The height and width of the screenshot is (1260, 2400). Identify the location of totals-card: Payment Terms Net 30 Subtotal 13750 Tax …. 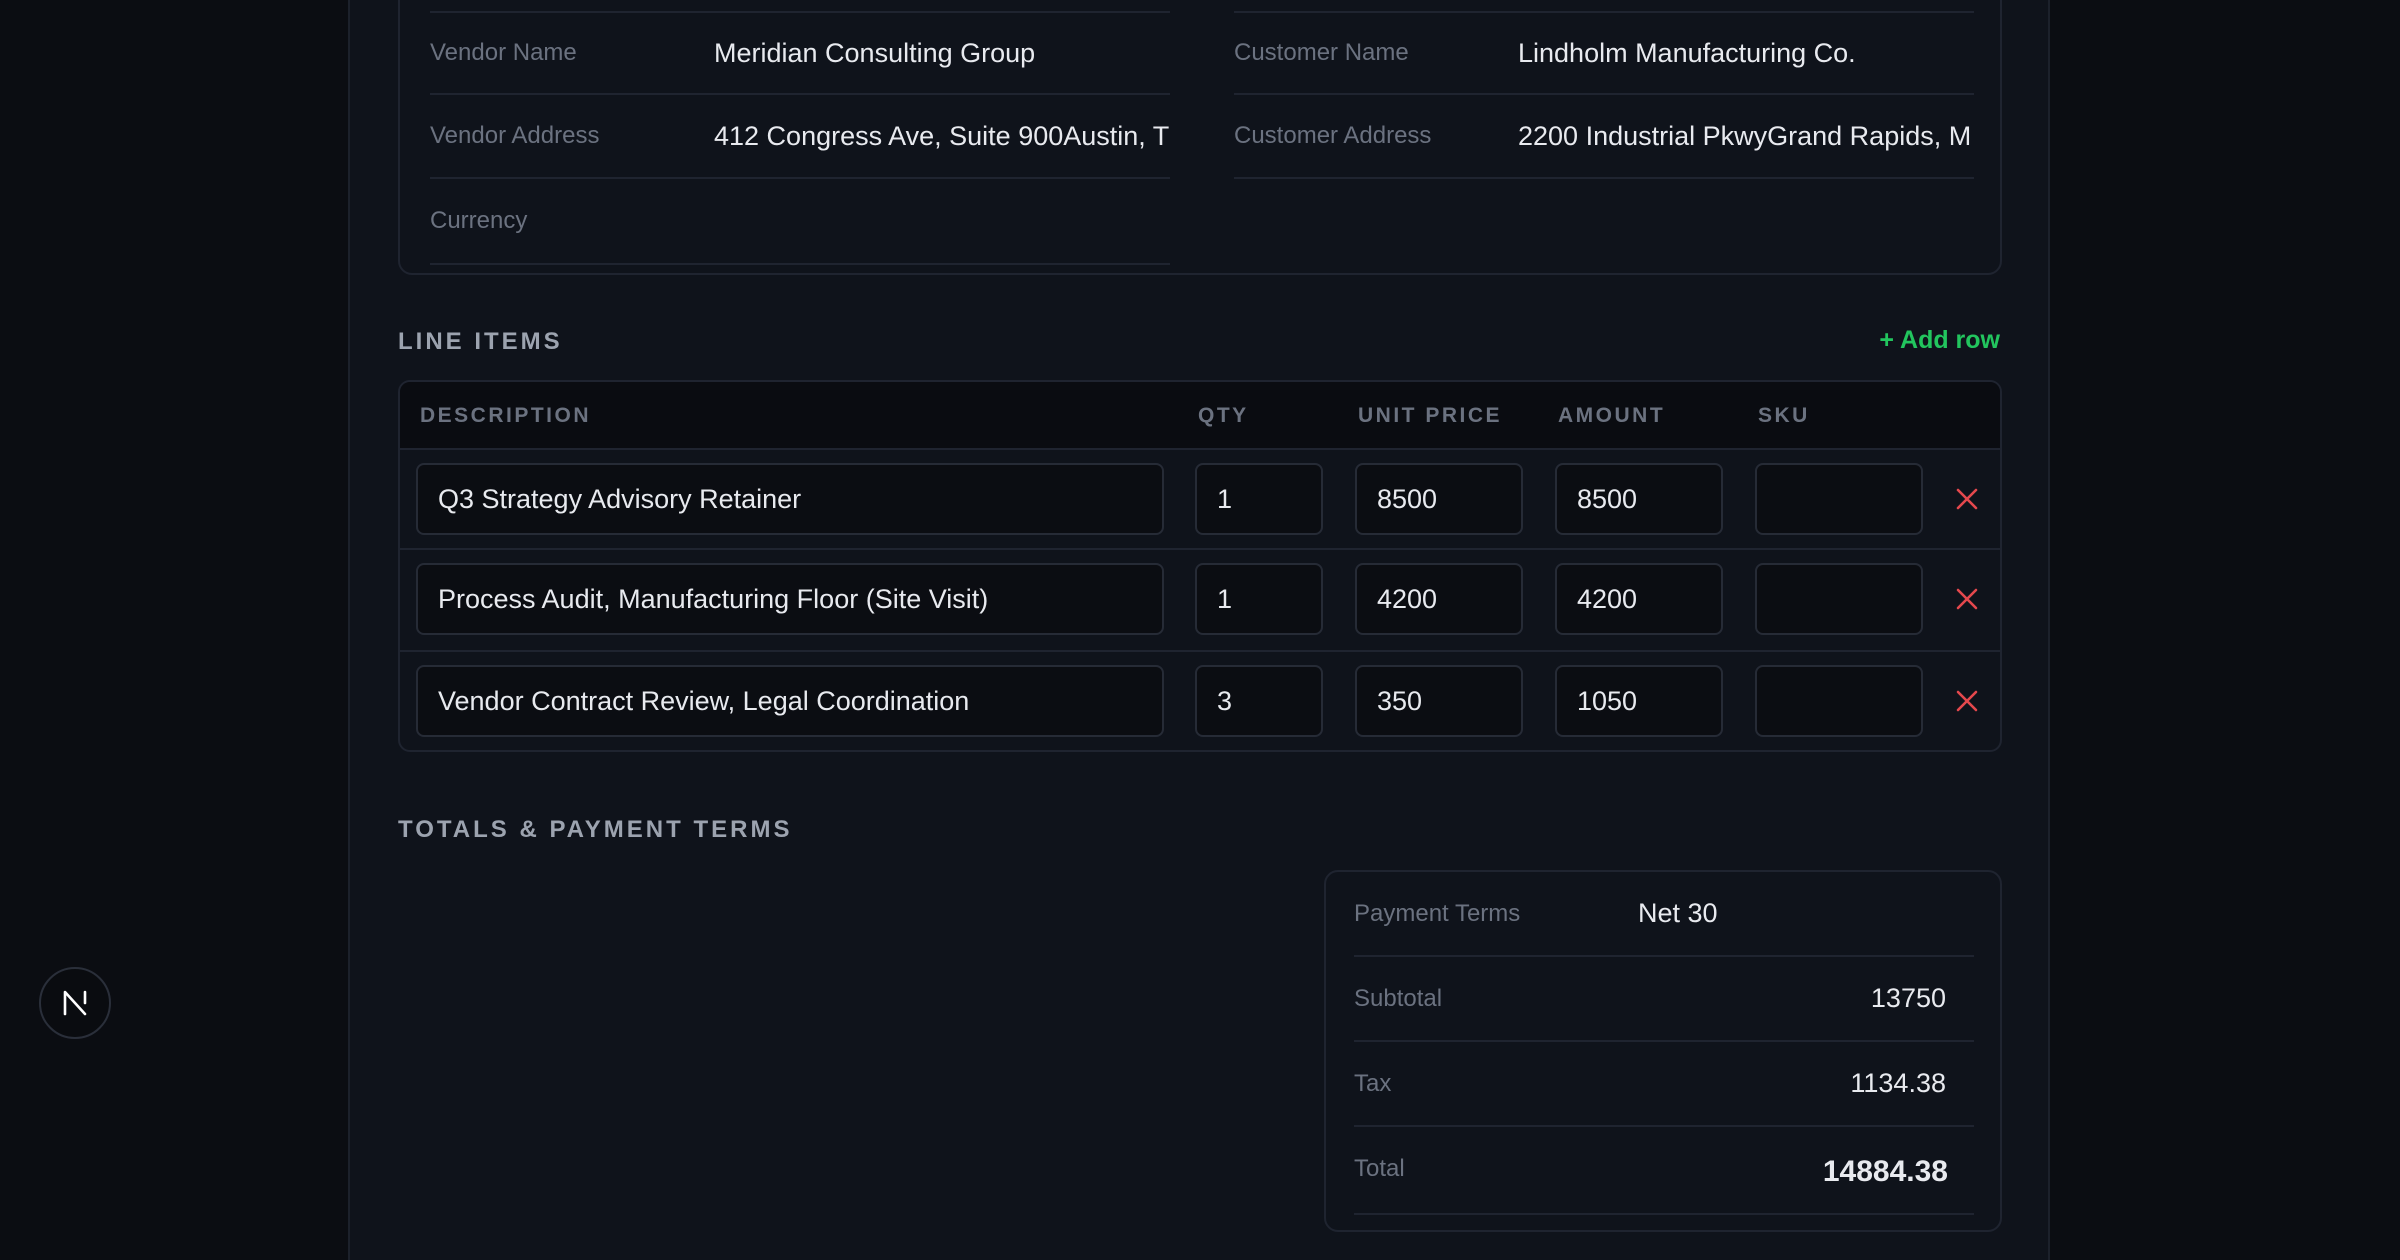
(1663, 1051).